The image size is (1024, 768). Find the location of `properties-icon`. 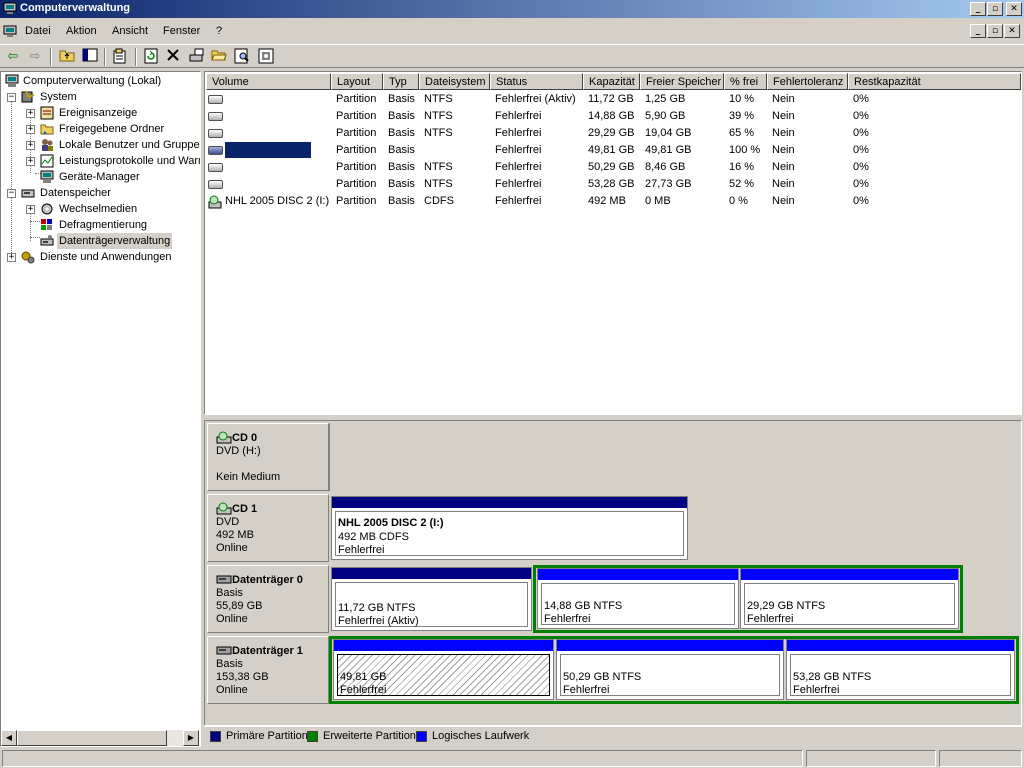

properties-icon is located at coordinates (120, 57).